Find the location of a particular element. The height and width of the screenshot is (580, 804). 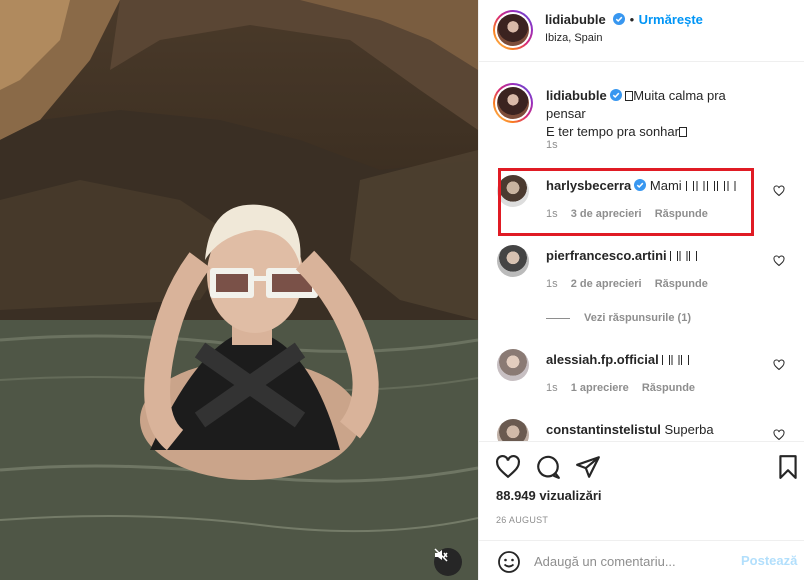

muted-speaker-icon is located at coordinates (441, 555).